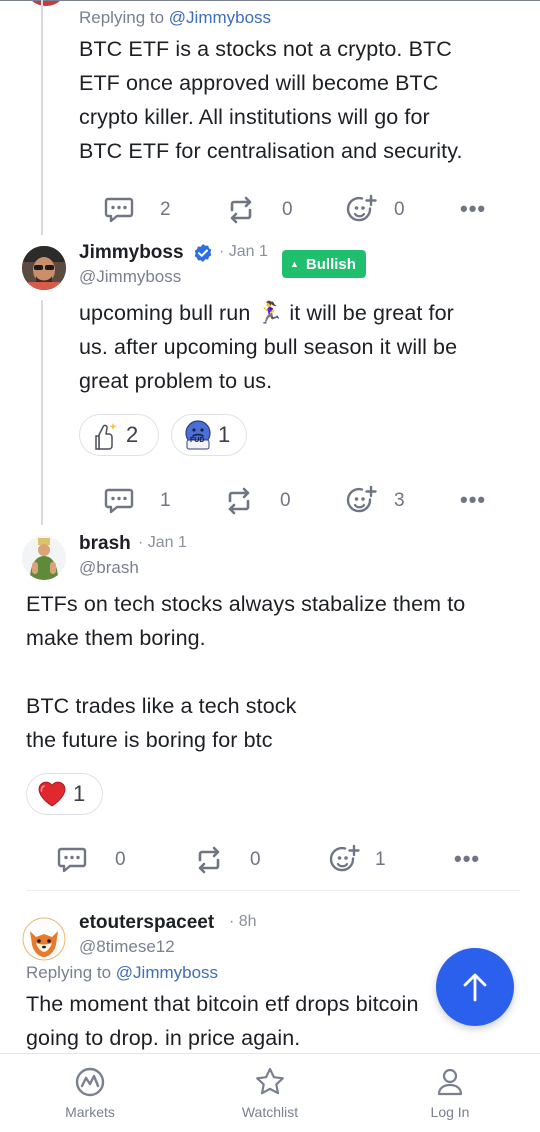 The height and width of the screenshot is (1132, 540). Describe the element at coordinates (52, 794) in the screenshot. I see `heart-icon` at that location.